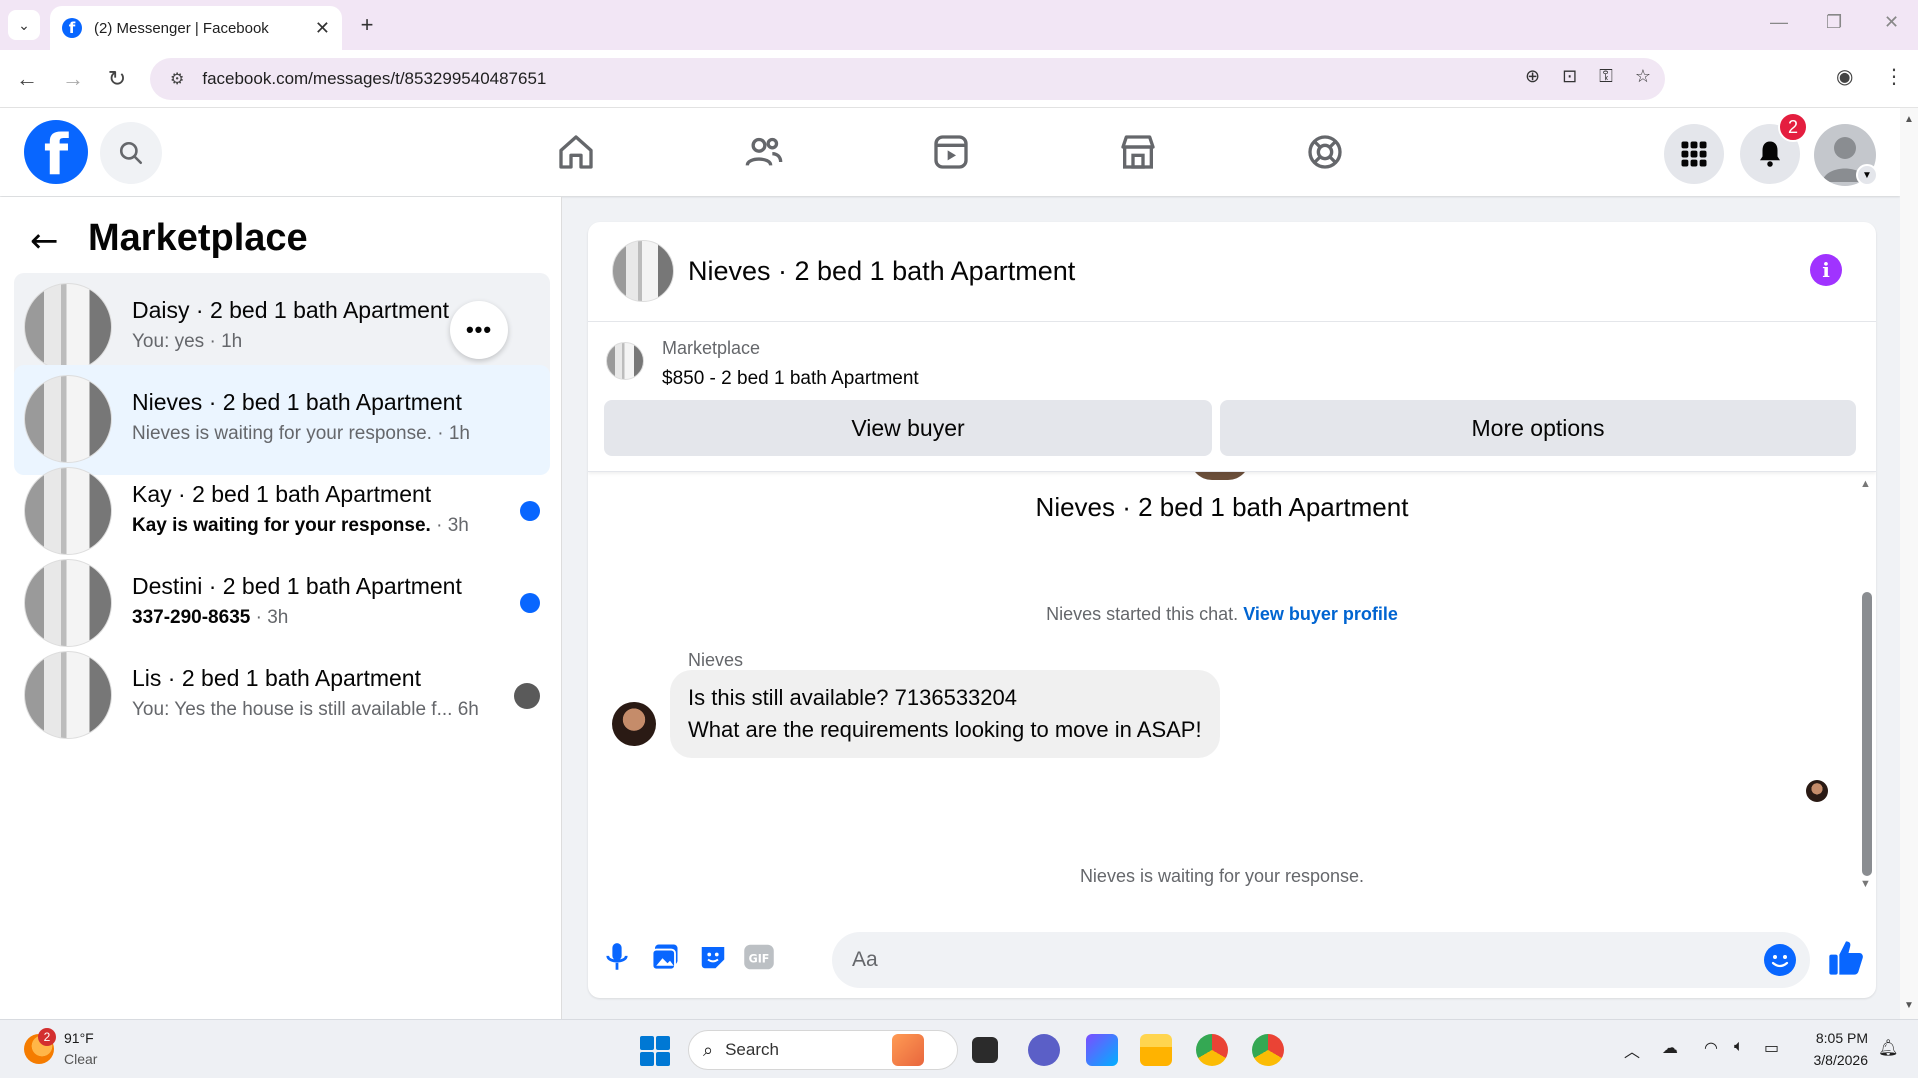  Describe the element at coordinates (24, 25) in the screenshot. I see `tab-list-button: ⌄` at that location.